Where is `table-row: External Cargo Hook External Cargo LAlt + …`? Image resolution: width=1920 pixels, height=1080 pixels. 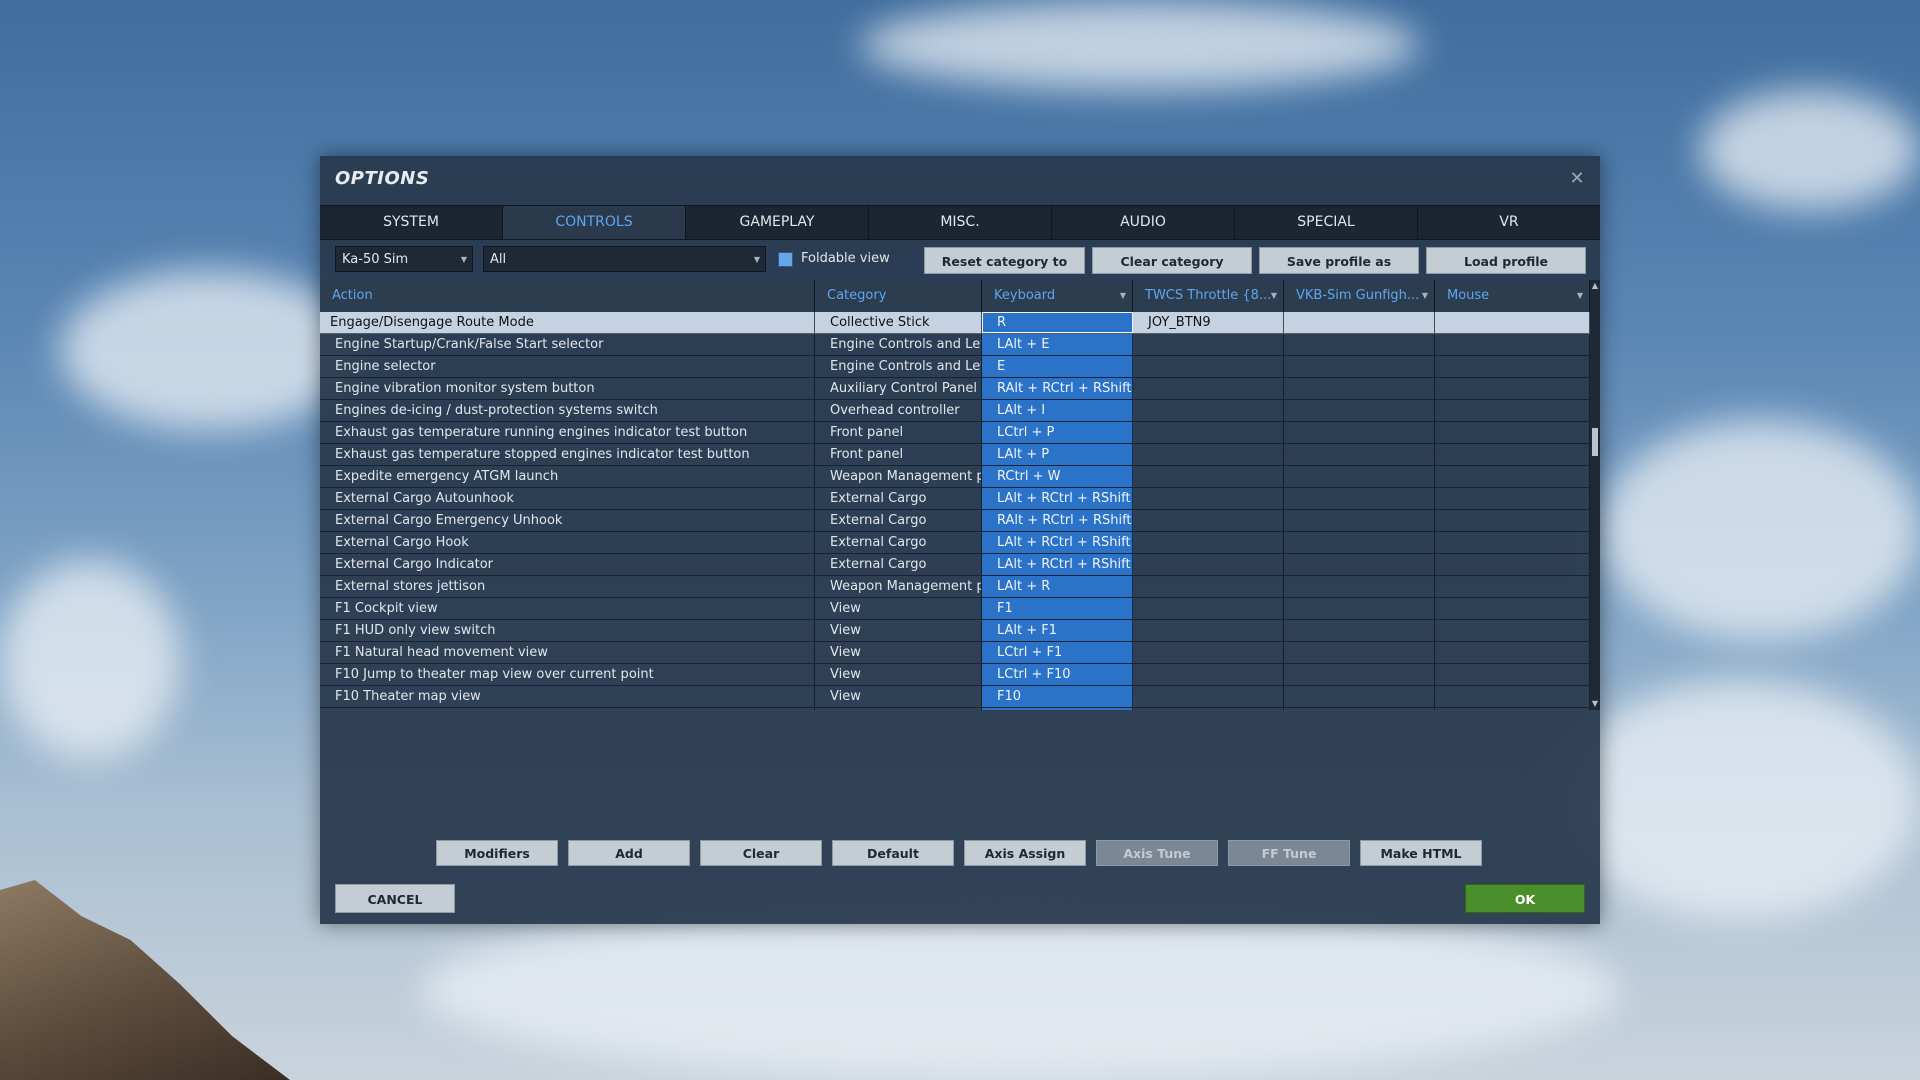
table-row: External Cargo Hook External Cargo LAlt + … is located at coordinates (955, 543).